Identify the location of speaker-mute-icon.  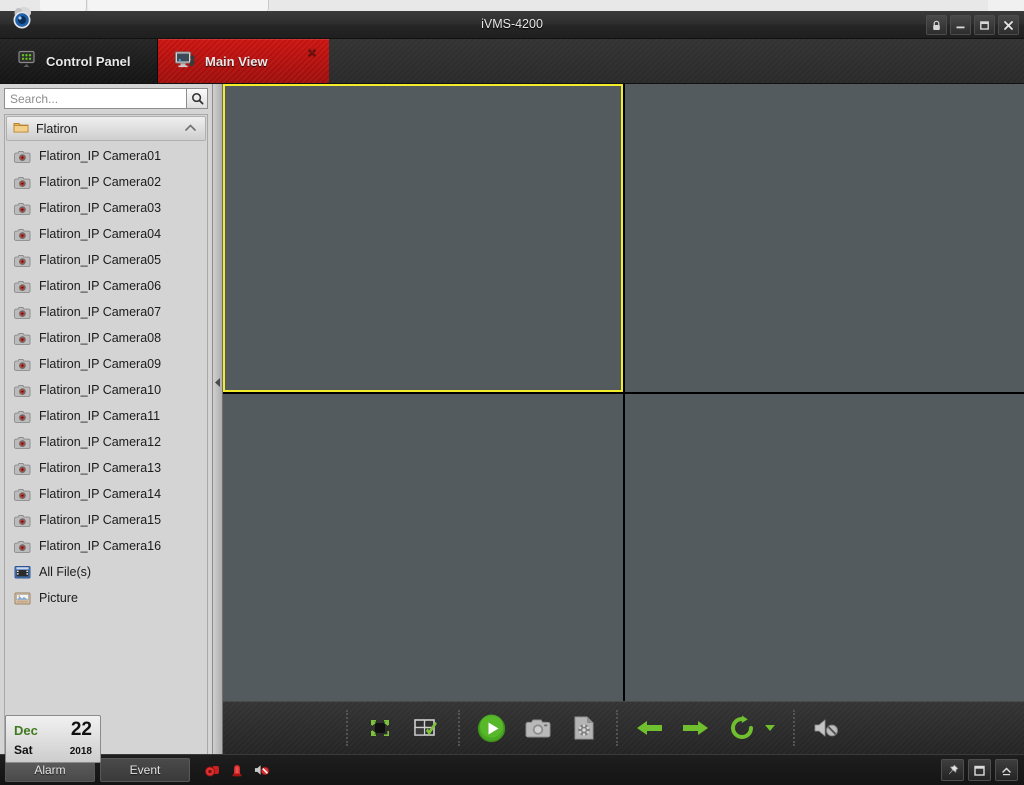
(826, 728).